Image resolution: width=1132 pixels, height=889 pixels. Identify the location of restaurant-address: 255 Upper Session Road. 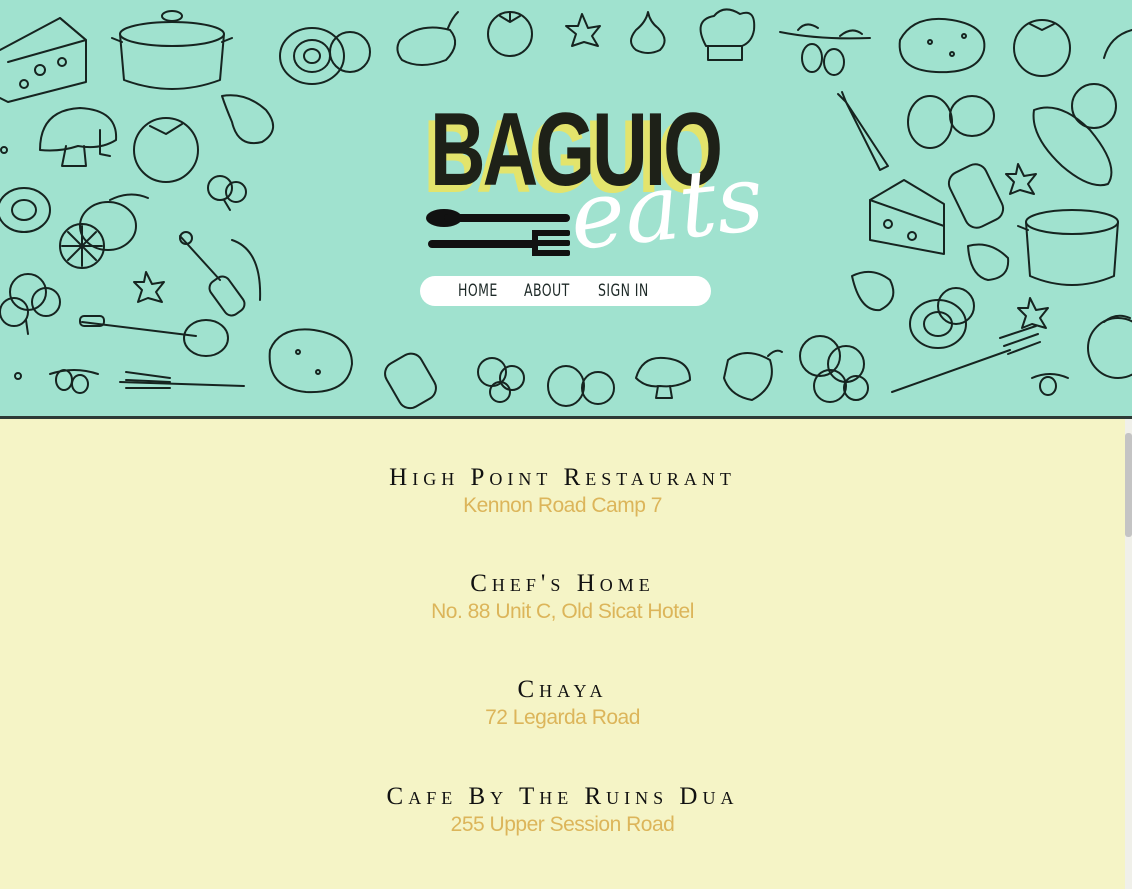
(562, 824).